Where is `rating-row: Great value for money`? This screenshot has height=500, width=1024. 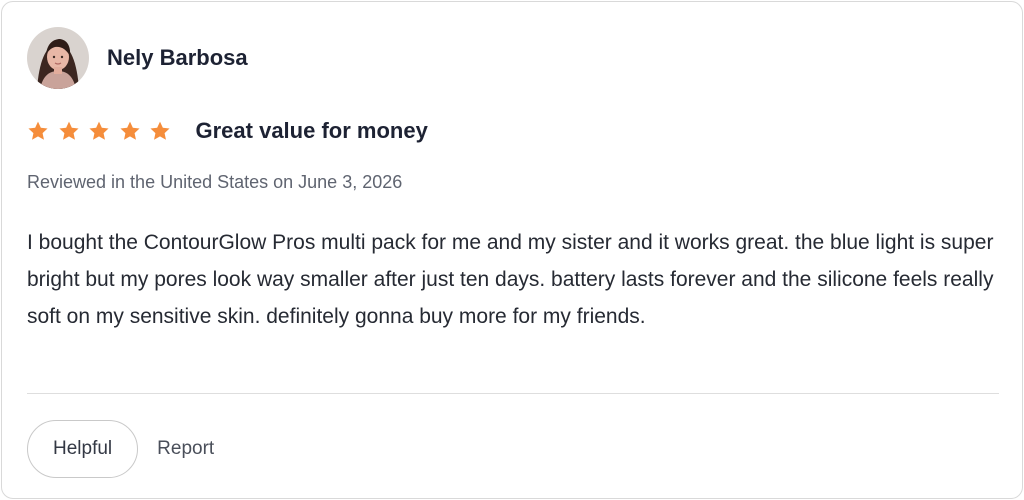 rating-row: Great value for money is located at coordinates (227, 131).